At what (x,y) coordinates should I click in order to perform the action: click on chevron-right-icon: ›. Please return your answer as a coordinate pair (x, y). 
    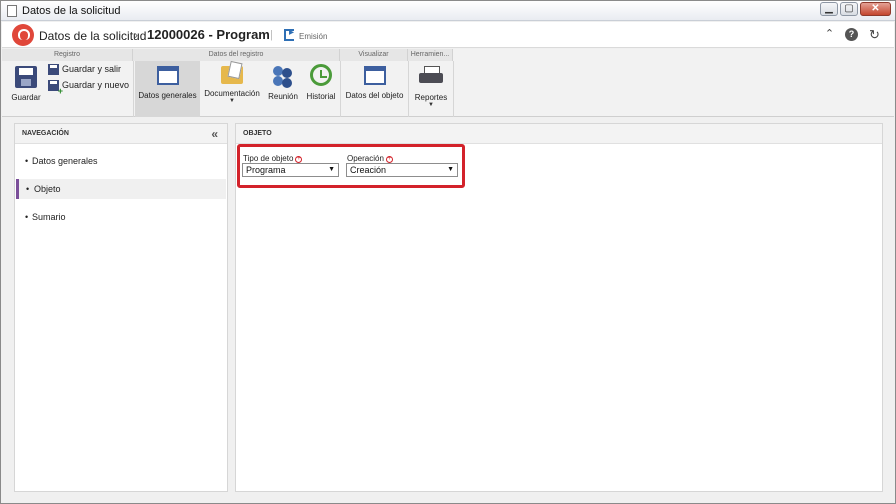
    Looking at the image, I should click on (136, 35).